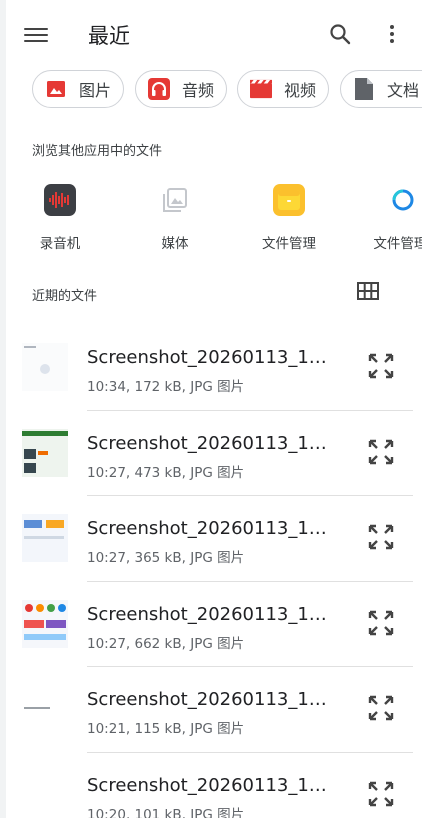 This screenshot has width=422, height=818. What do you see at coordinates (166, 729) in the screenshot?
I see `file-meta: 10:21, 115 kB, JPG 图片` at bounding box center [166, 729].